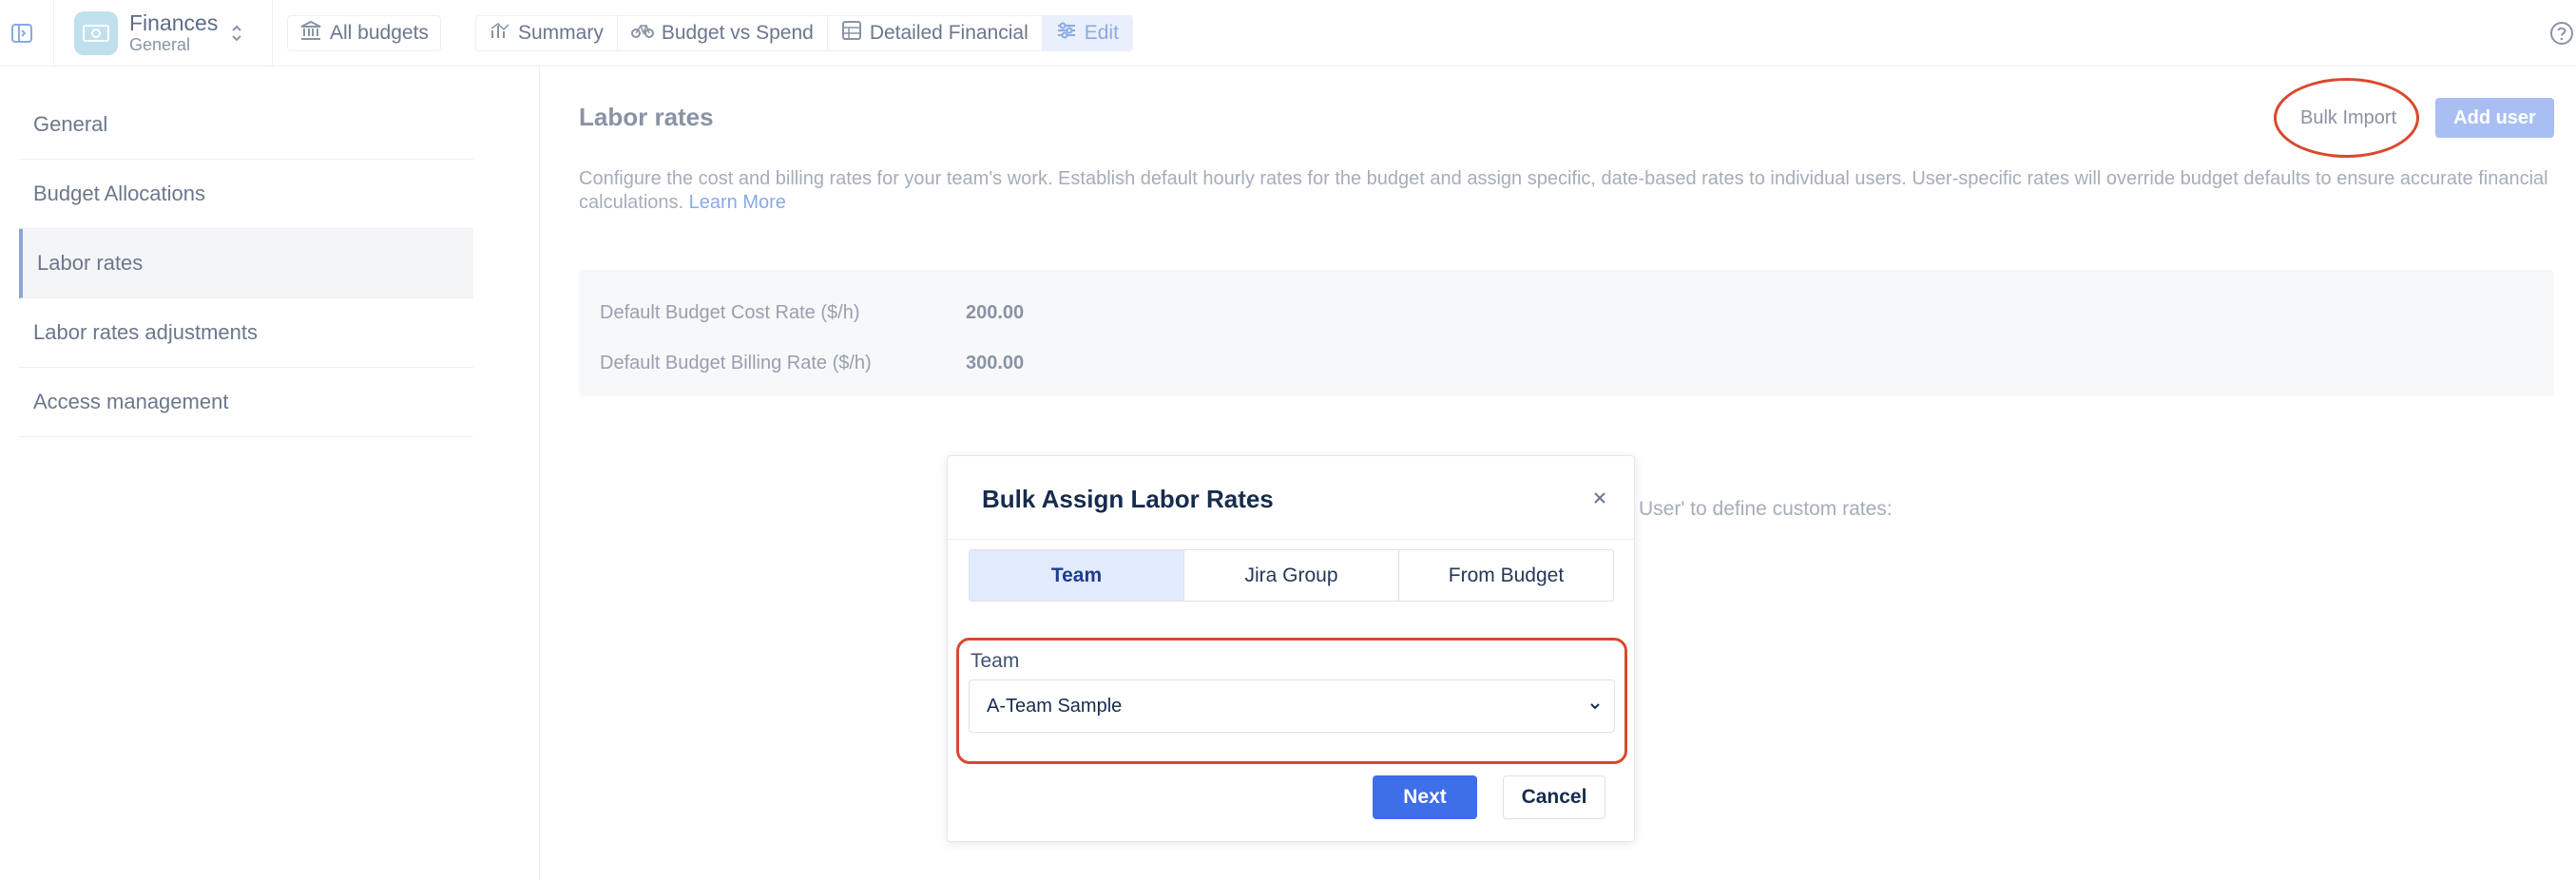 The height and width of the screenshot is (880, 2576). I want to click on chevron-updown-icon, so click(236, 35).